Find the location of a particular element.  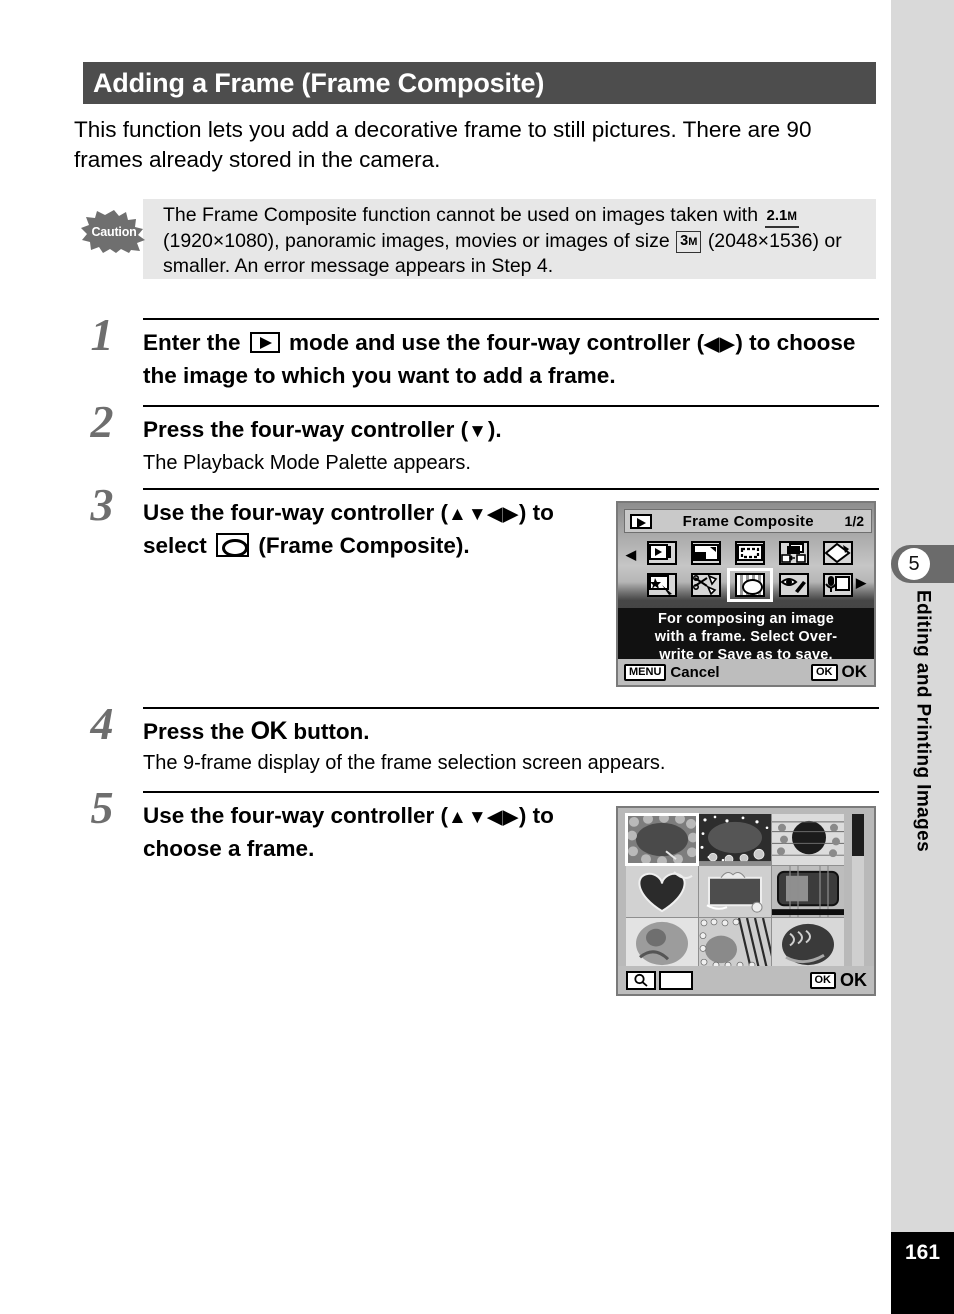

palette-item-red-eye-compensation is located at coordinates (794, 585).